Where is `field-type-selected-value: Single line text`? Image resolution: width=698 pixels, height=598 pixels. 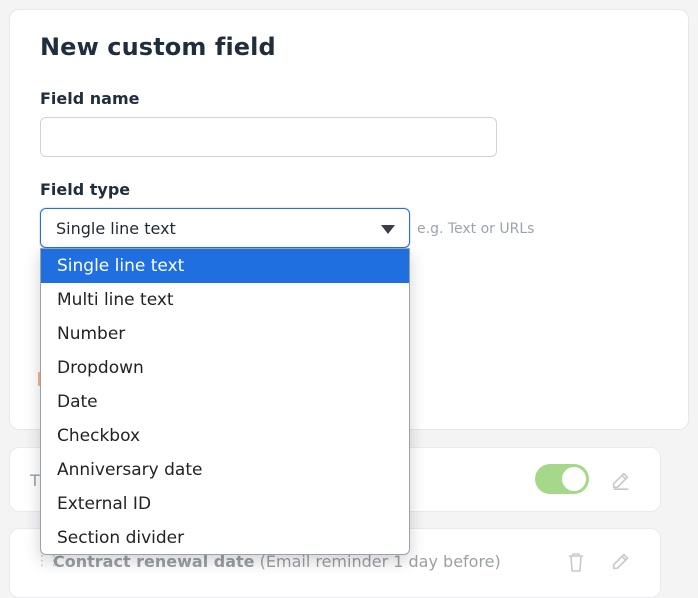
field-type-selected-value: Single line text is located at coordinates (116, 228).